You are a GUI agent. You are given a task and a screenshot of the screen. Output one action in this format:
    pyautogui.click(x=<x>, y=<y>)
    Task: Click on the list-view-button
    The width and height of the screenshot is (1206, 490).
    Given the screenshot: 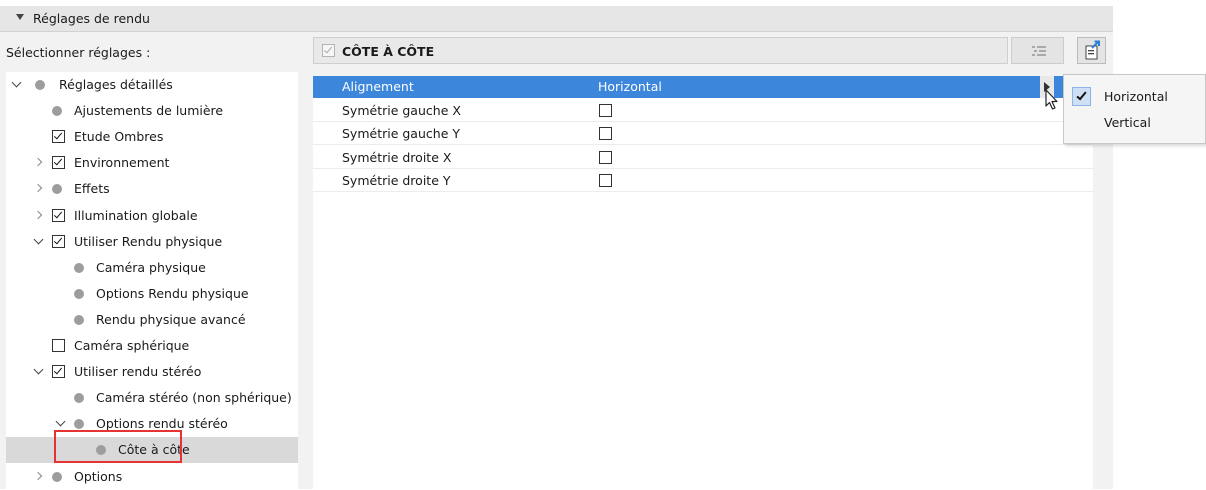 What is the action you would take?
    pyautogui.click(x=1037, y=50)
    